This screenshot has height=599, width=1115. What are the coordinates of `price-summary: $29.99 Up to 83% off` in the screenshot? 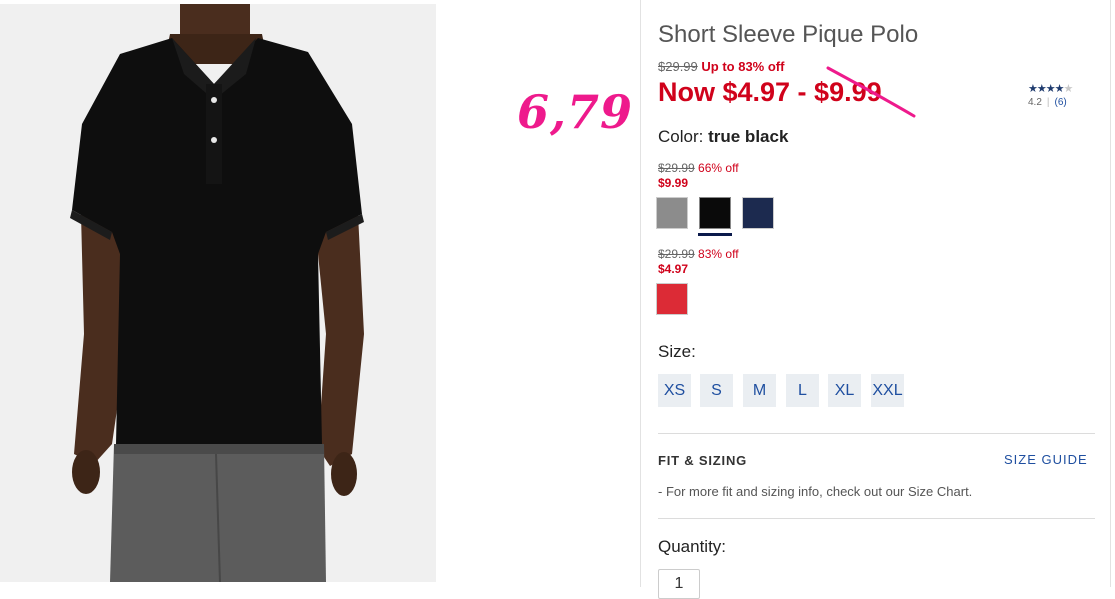 It's located at (721, 66).